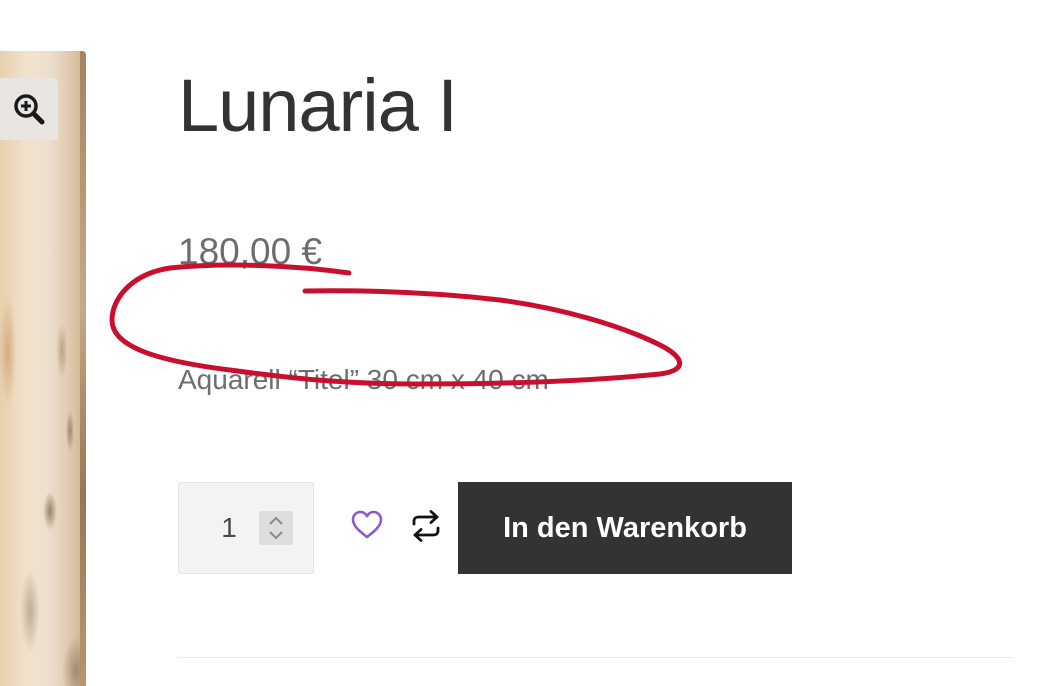 This screenshot has width=1038, height=686. I want to click on chevron-up-down-icon, so click(276, 528).